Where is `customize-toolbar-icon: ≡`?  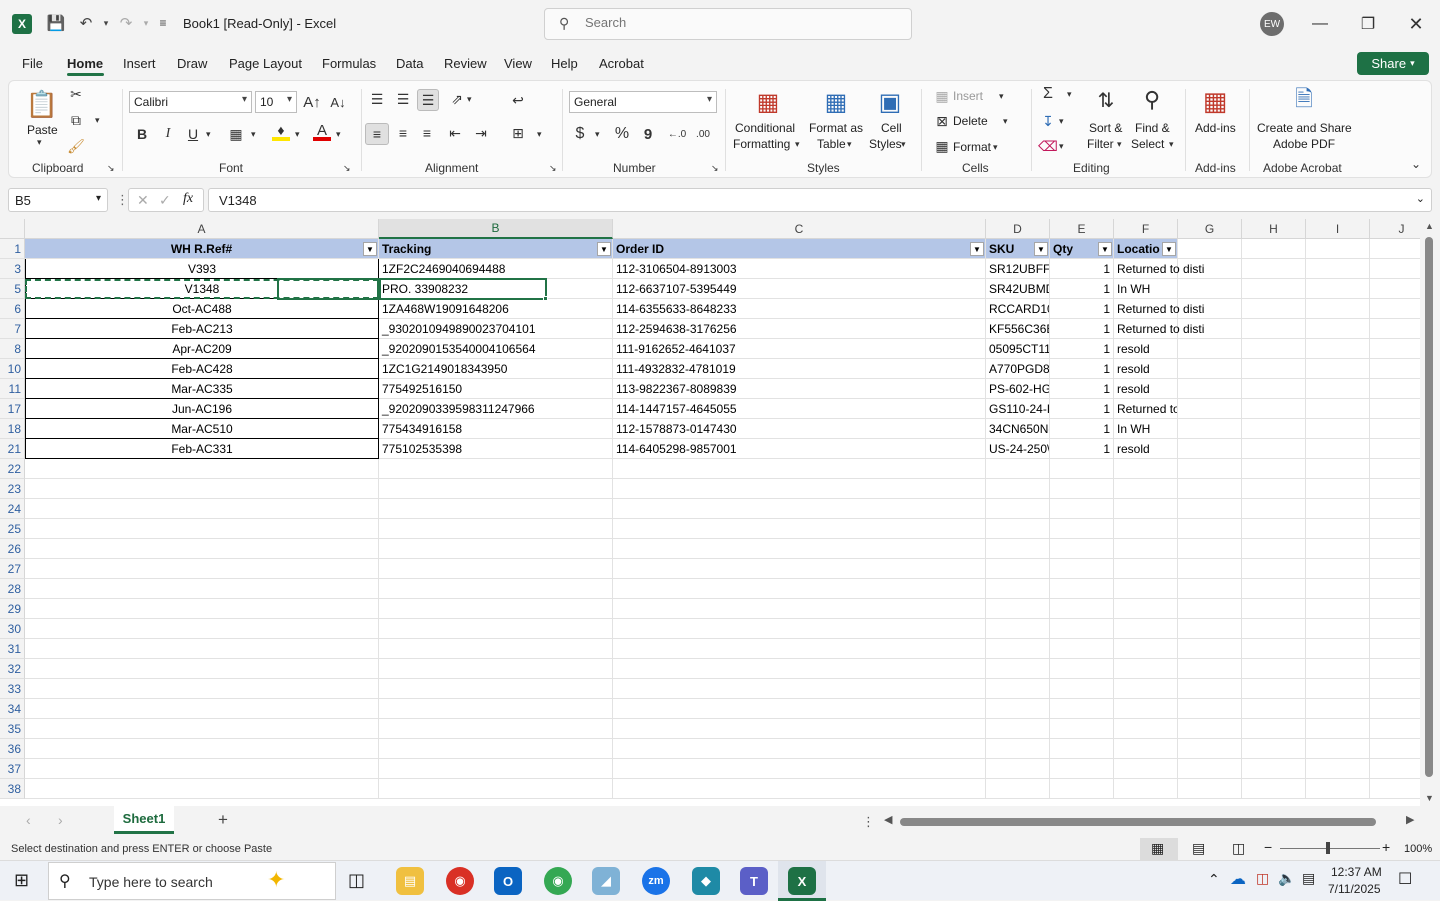 customize-toolbar-icon: ≡ is located at coordinates (163, 23).